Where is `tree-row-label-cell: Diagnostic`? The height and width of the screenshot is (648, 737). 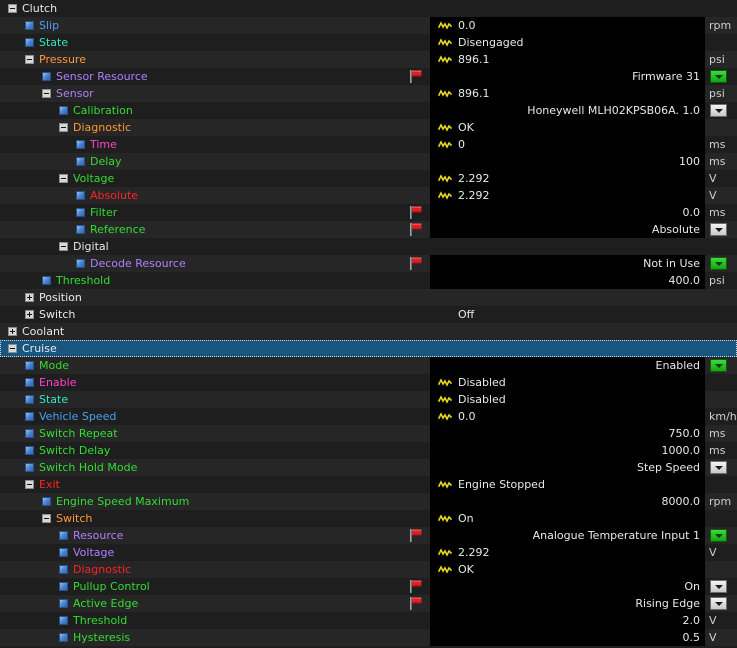
tree-row-label-cell: Diagnostic is located at coordinates (215, 569).